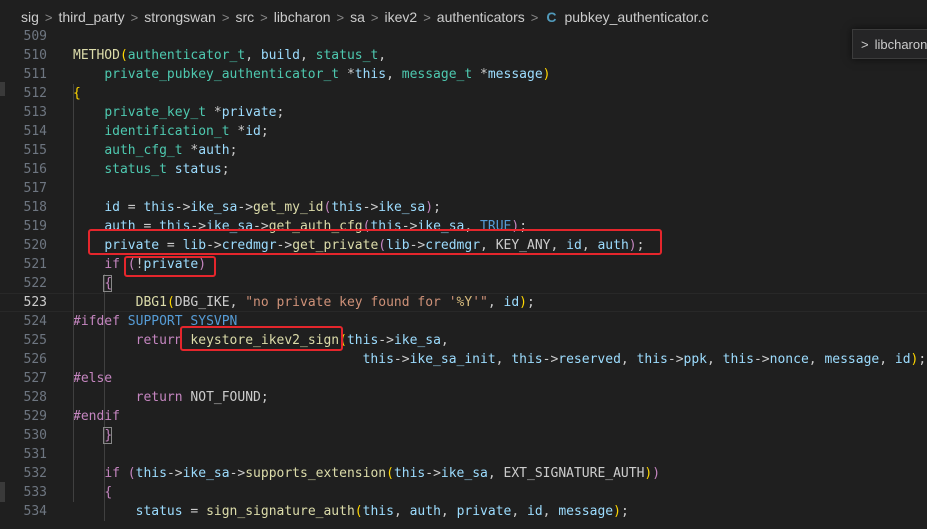 The height and width of the screenshot is (529, 927). I want to click on code-token: reserved, so click(589, 359).